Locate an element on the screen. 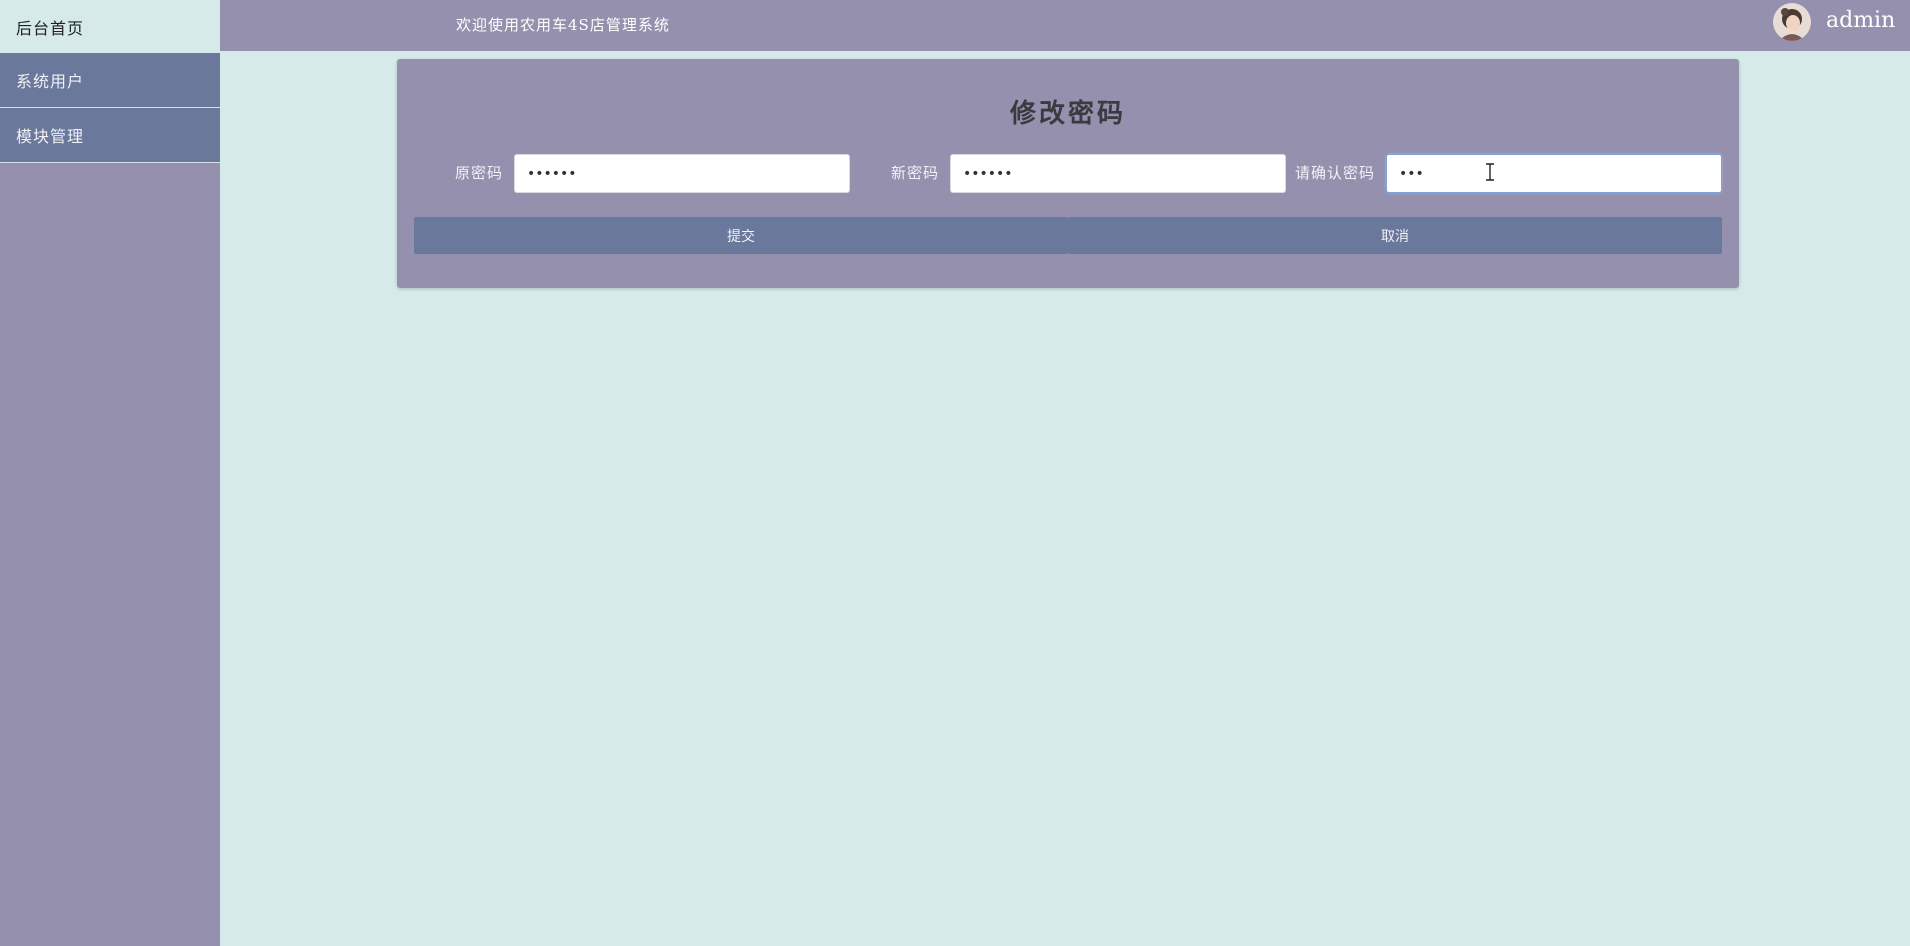  avatar is located at coordinates (1792, 22).